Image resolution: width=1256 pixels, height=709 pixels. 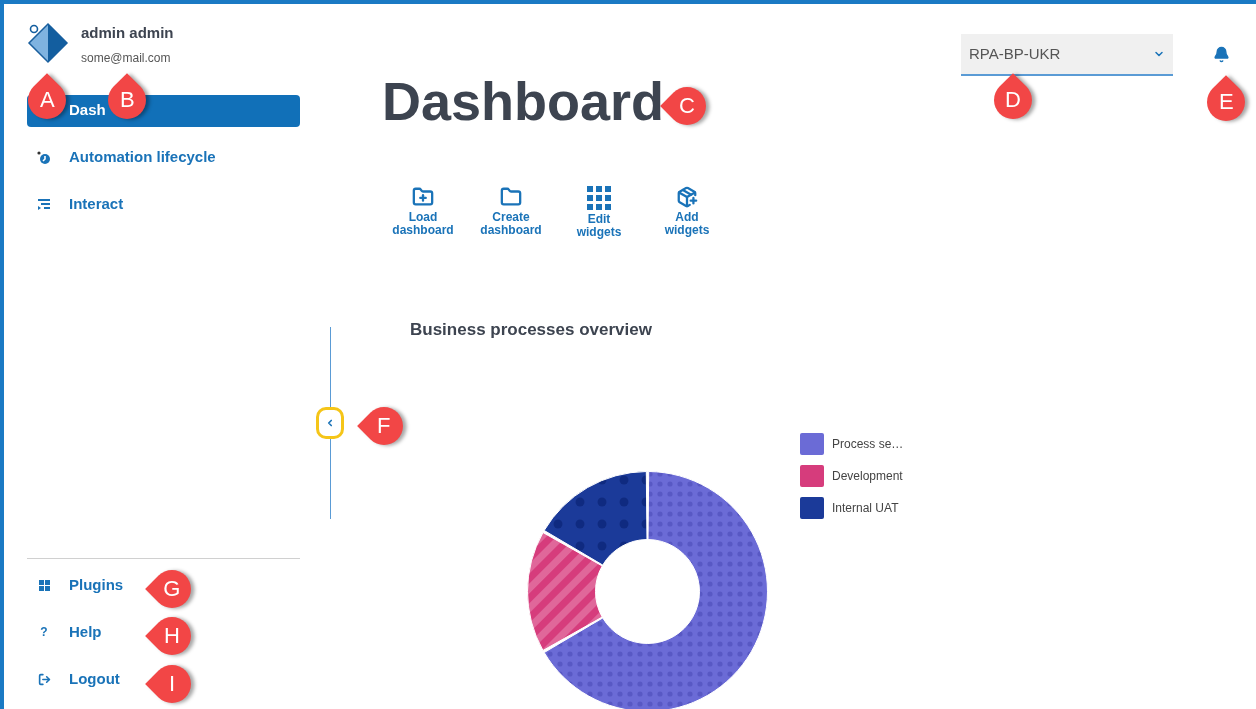 What do you see at coordinates (78, 679) in the screenshot?
I see `nav-item: Logout` at bounding box center [78, 679].